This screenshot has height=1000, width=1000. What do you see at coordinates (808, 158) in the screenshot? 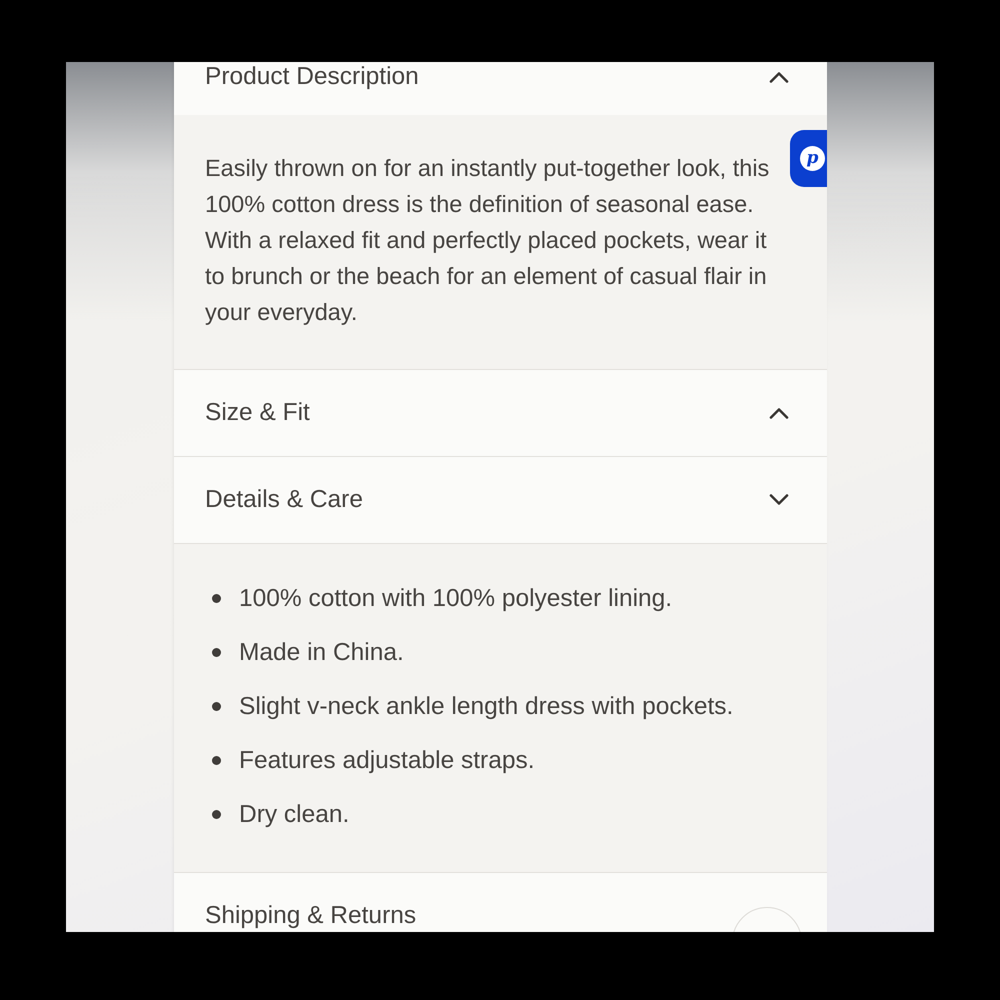
I see `widget-button: p` at bounding box center [808, 158].